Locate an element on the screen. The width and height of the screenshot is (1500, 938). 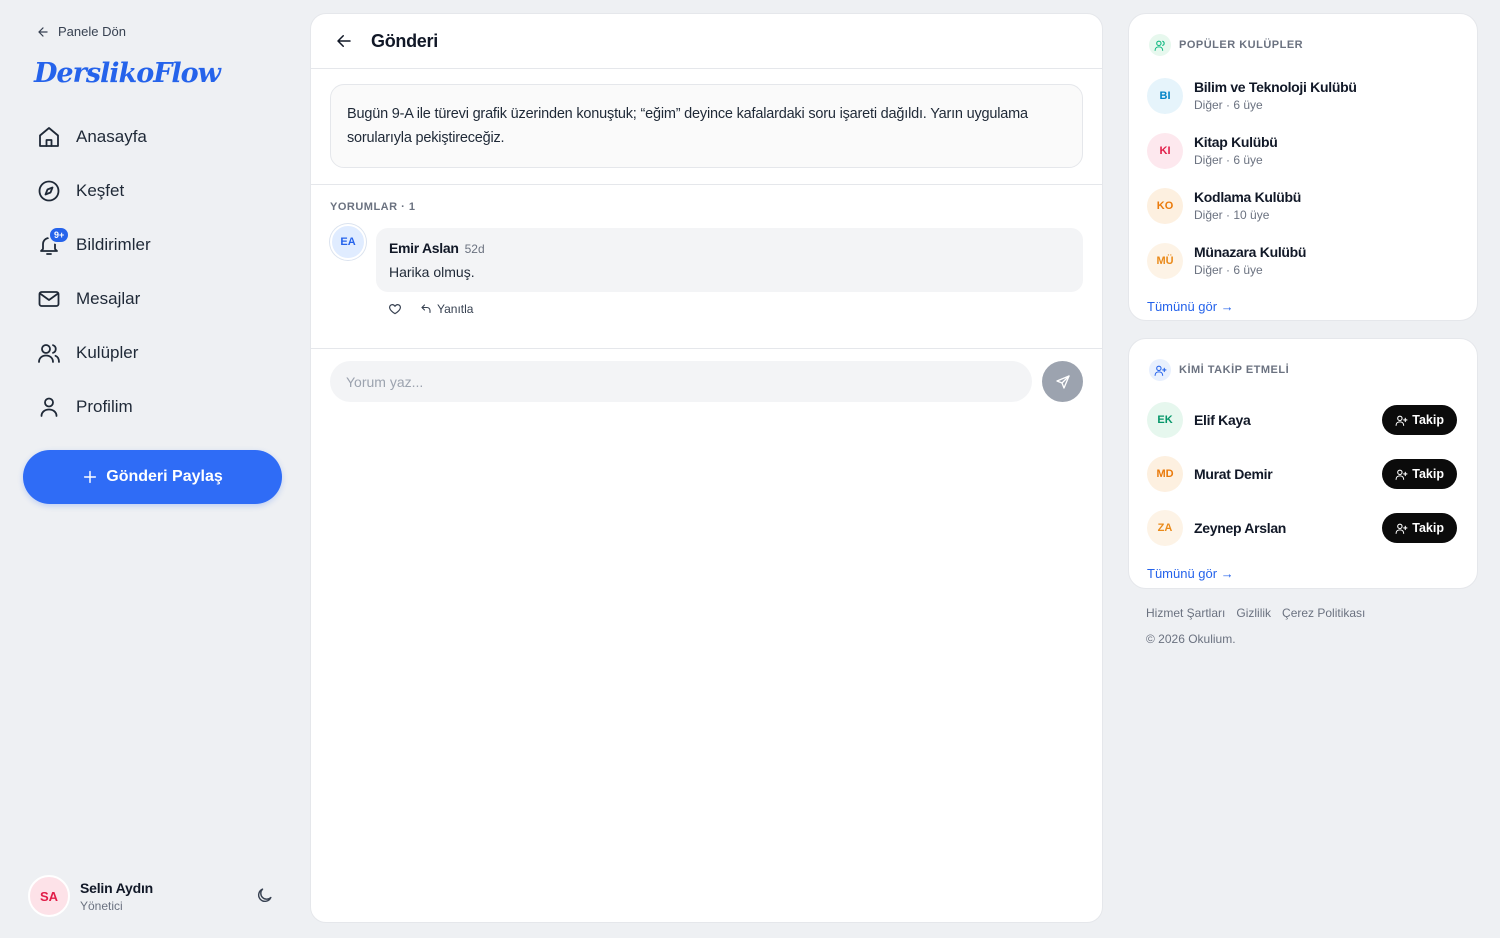
nav-label: Anasayfa is located at coordinates (111, 136).